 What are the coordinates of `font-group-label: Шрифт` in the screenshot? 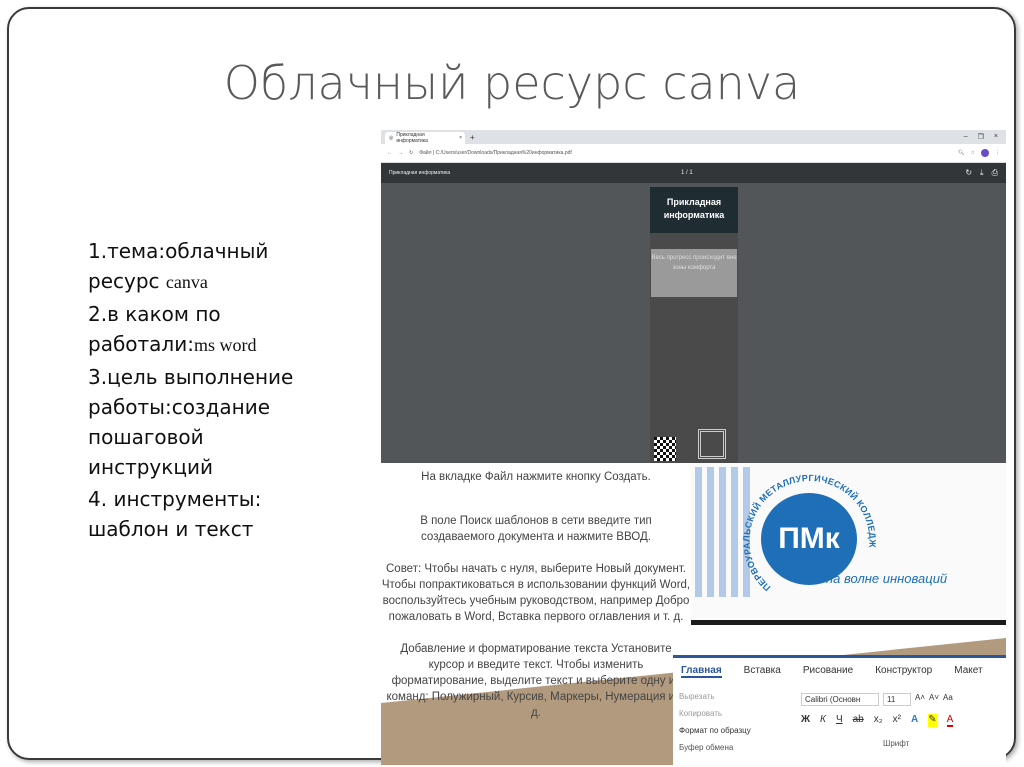 It's located at (896, 743).